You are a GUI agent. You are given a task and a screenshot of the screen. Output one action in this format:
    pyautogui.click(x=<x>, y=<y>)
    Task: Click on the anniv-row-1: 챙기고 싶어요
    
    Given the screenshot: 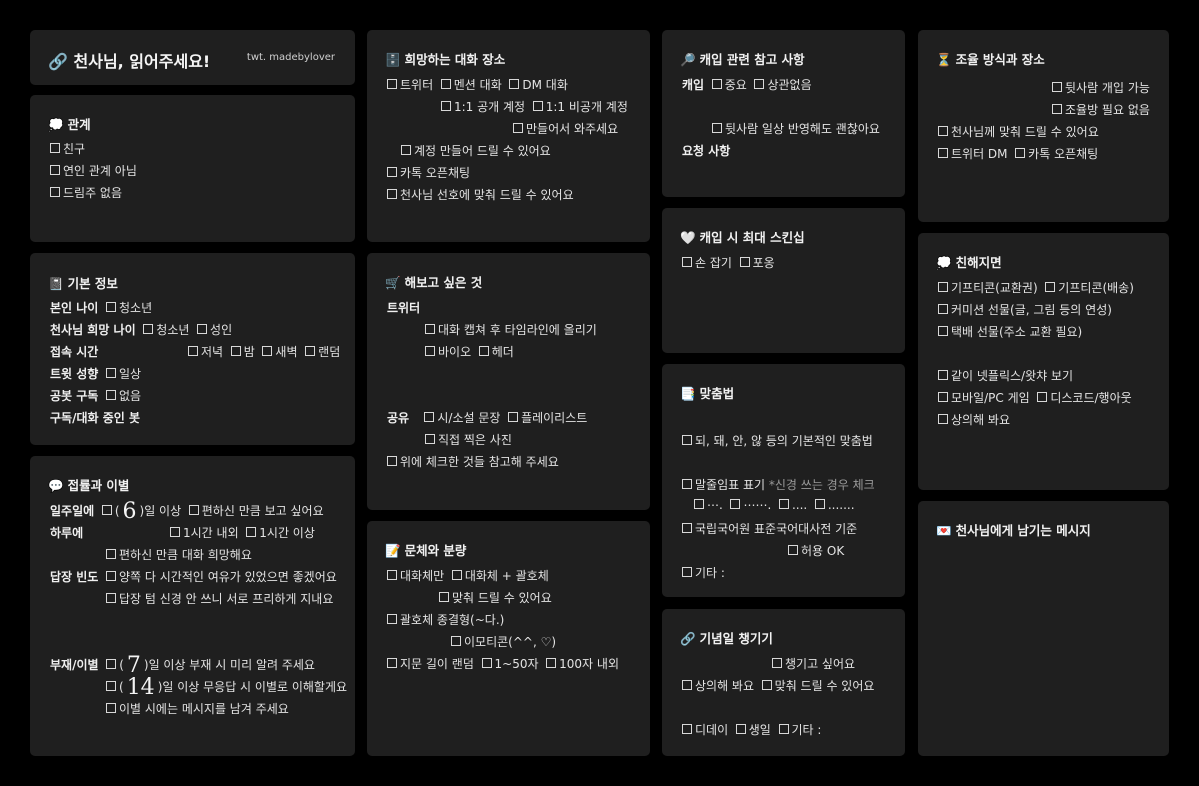 What is the action you would take?
    pyautogui.click(x=813, y=663)
    